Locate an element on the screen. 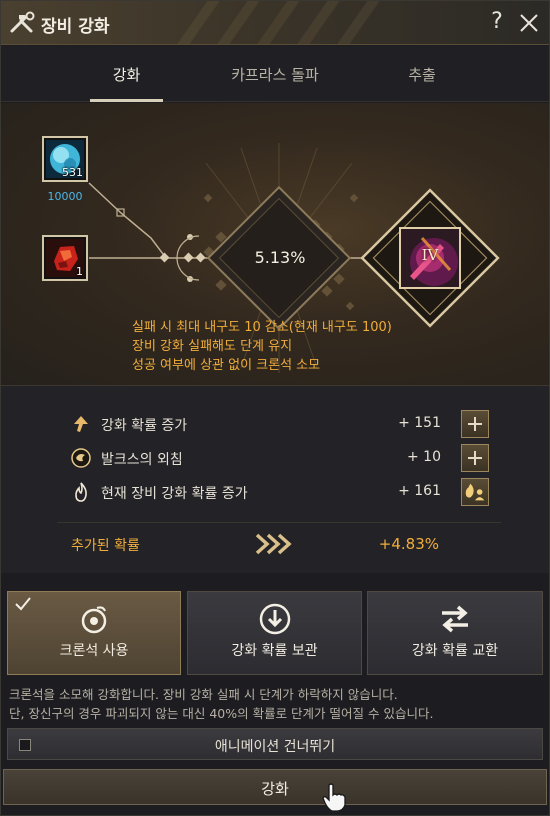 The width and height of the screenshot is (550, 816). tab-enhance: 강화 is located at coordinates (126, 74).